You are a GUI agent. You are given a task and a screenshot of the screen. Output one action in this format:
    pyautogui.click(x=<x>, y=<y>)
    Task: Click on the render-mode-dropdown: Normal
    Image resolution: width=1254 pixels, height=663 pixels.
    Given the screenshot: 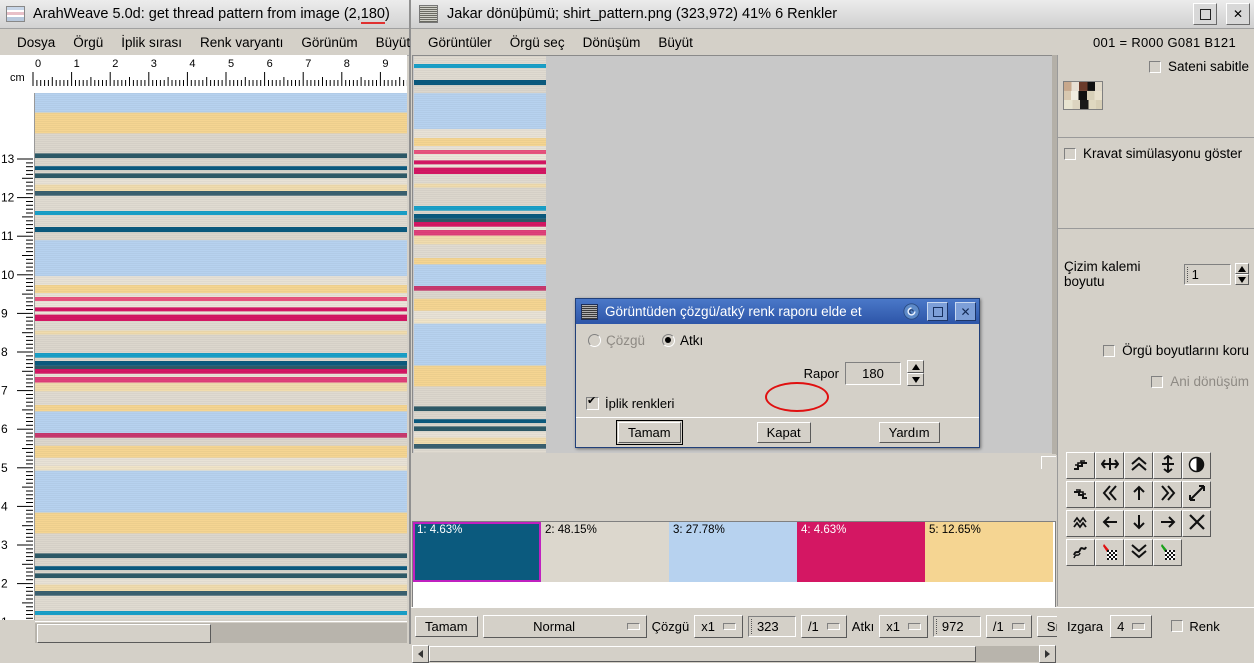 What is the action you would take?
    pyautogui.click(x=564, y=626)
    